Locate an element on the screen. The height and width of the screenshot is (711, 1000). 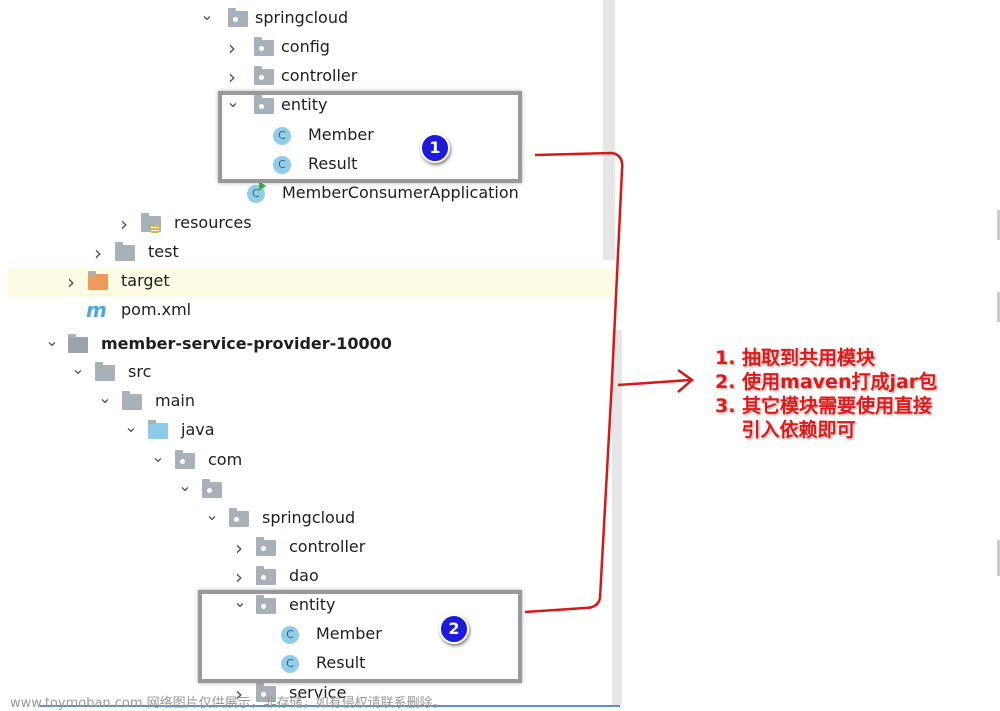
annotation-line-4: 引入依赖即可 is located at coordinates (785, 430).